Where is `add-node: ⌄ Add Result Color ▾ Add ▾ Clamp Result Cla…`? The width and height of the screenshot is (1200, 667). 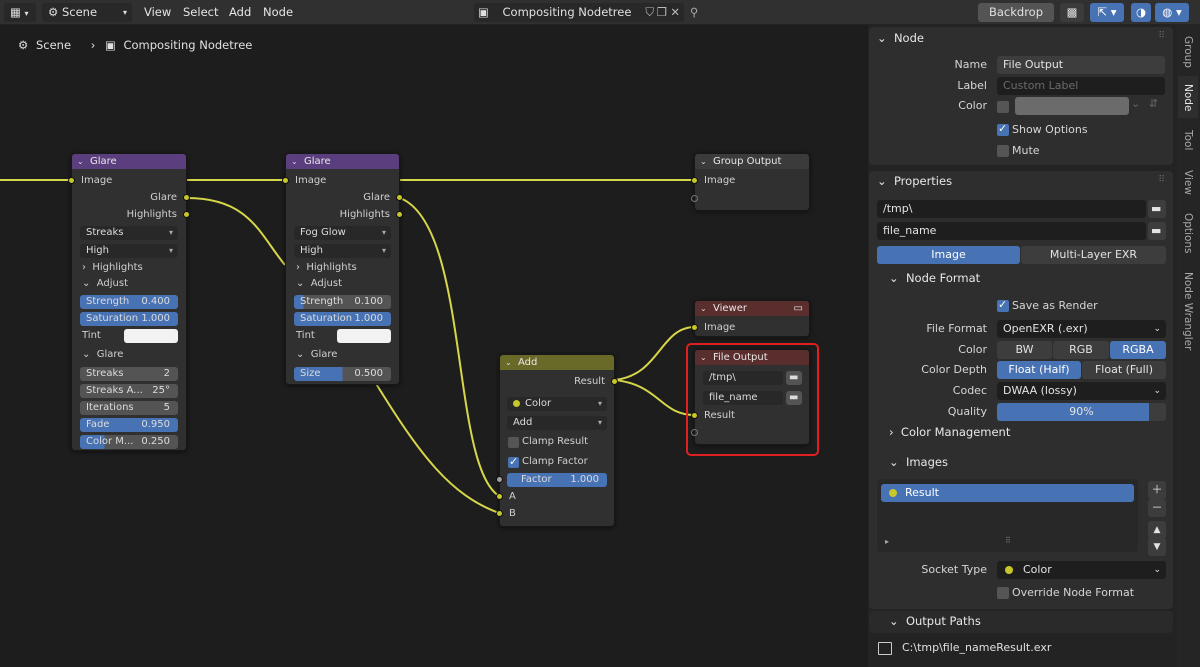 add-node: ⌄ Add Result Color ▾ Add ▾ Clamp Result Cla… is located at coordinates (557, 440).